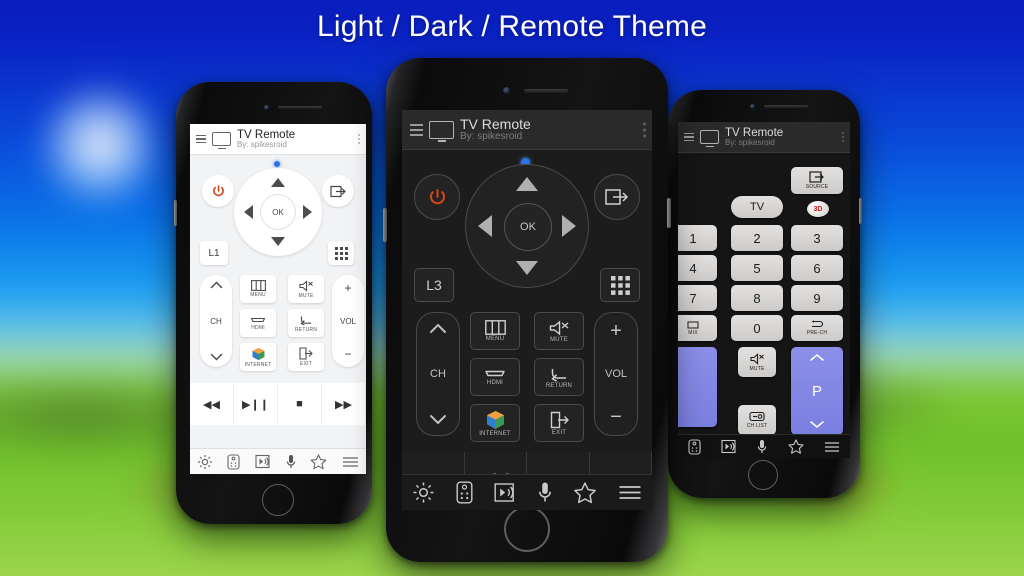 The image size is (1024, 576). I want to click on number-key-6: 6, so click(817, 268).